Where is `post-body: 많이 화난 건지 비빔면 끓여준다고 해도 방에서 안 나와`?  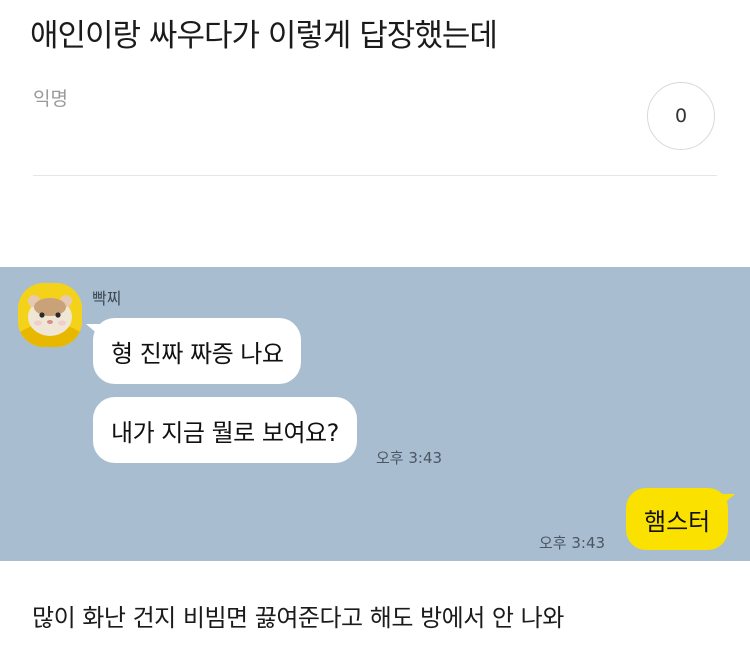
post-body: 많이 화난 건지 비빔면 끓여준다고 해도 방에서 안 나와 is located at coordinates (298, 618).